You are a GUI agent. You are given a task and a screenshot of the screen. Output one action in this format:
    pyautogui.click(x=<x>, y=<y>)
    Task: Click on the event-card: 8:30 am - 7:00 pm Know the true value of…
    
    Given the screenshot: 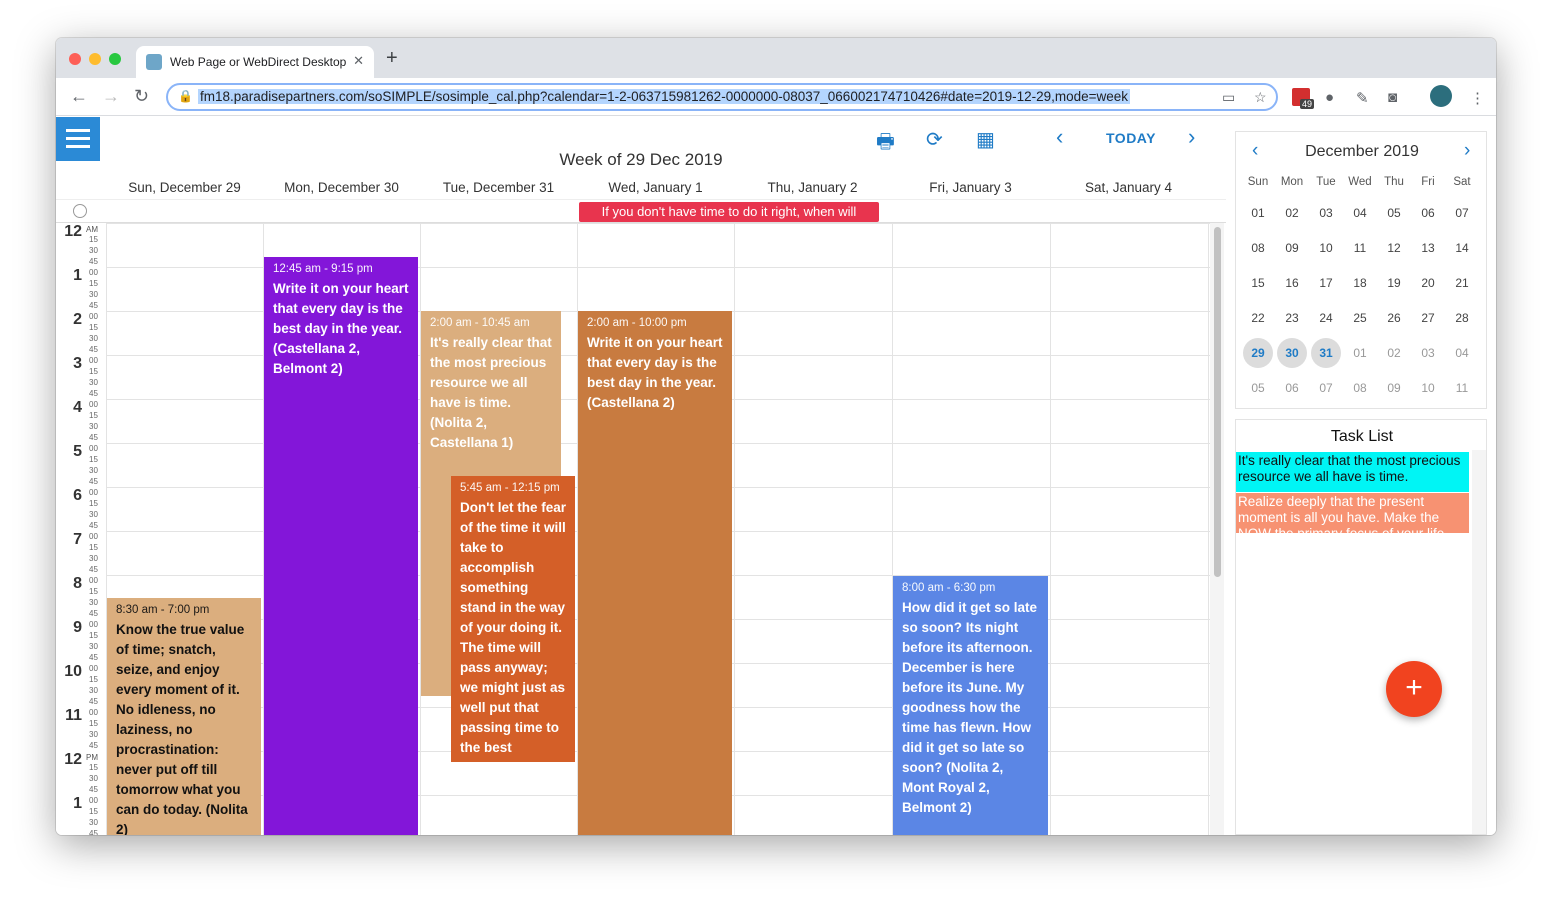 What is the action you would take?
    pyautogui.click(x=184, y=716)
    